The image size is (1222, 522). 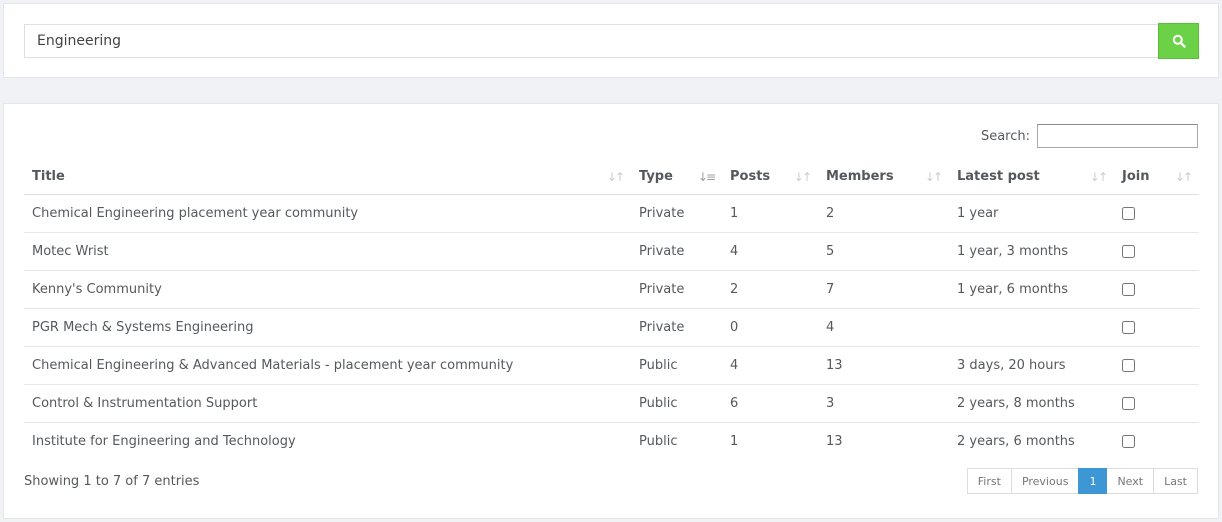 What do you see at coordinates (676, 177) in the screenshot?
I see `column-header-type: Type ↓≡` at bounding box center [676, 177].